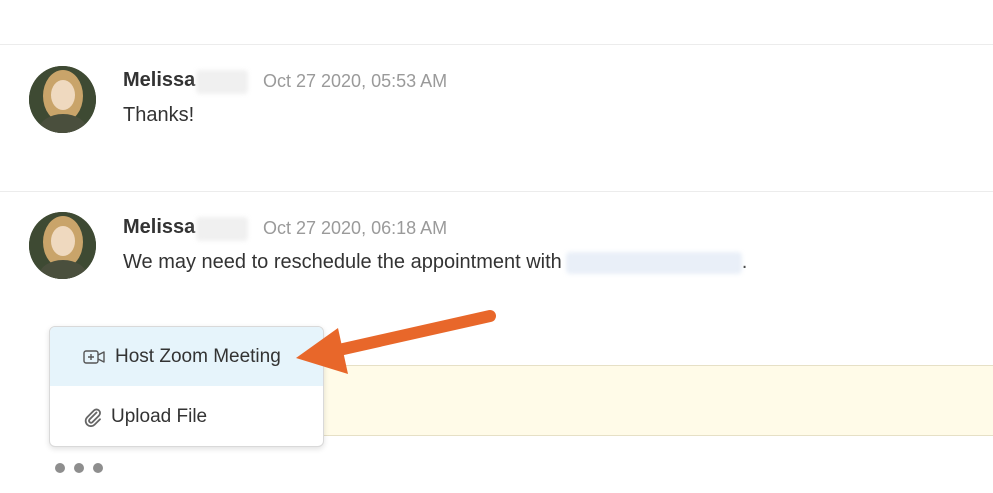  I want to click on upload-file-menu-item: Upload File, so click(186, 416).